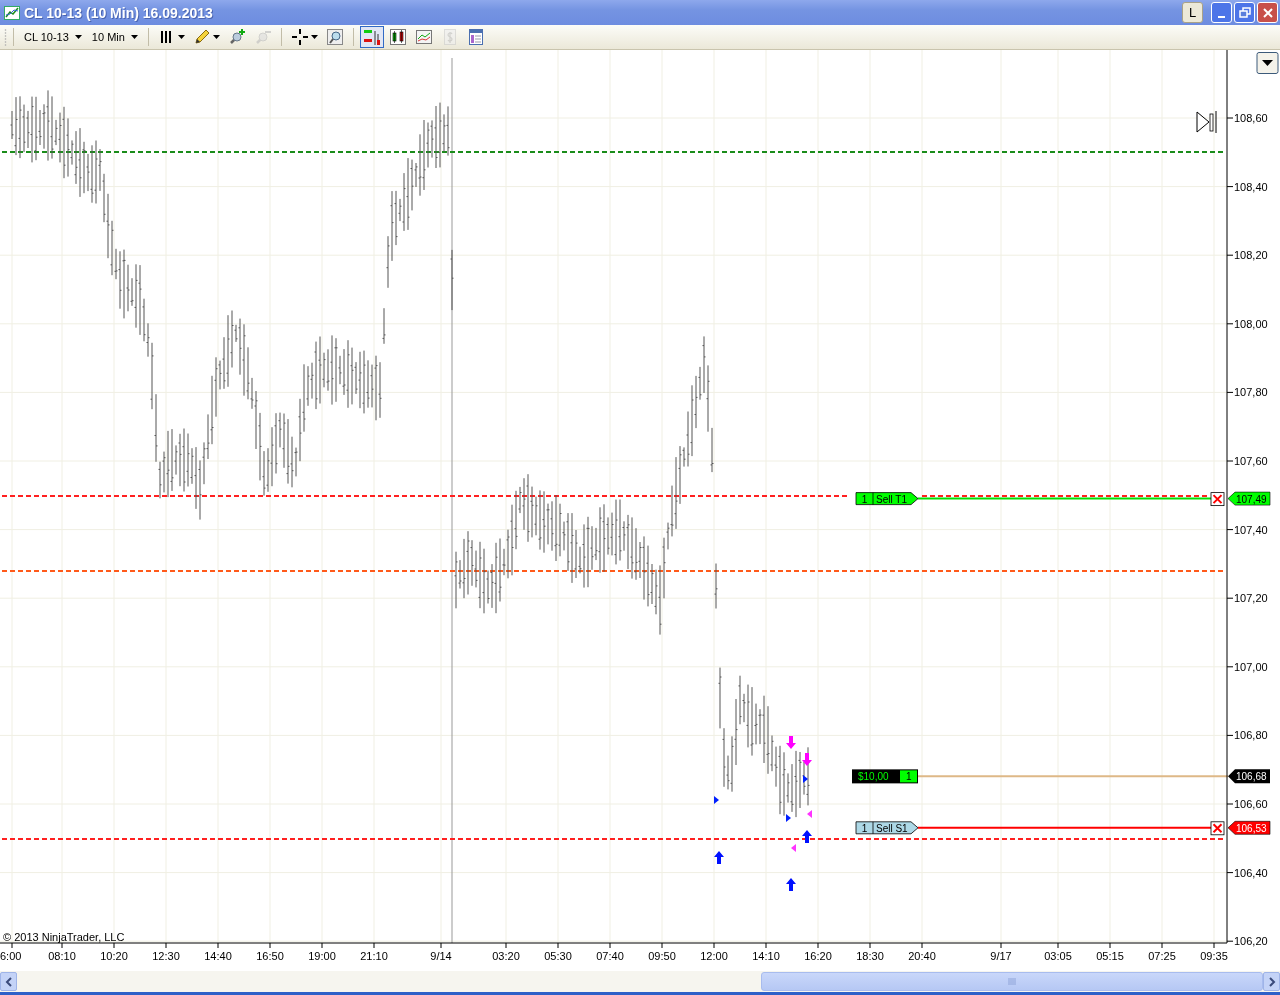 This screenshot has height=995, width=1280. Describe the element at coordinates (1192, 12) in the screenshot. I see `layout-button: L` at that location.